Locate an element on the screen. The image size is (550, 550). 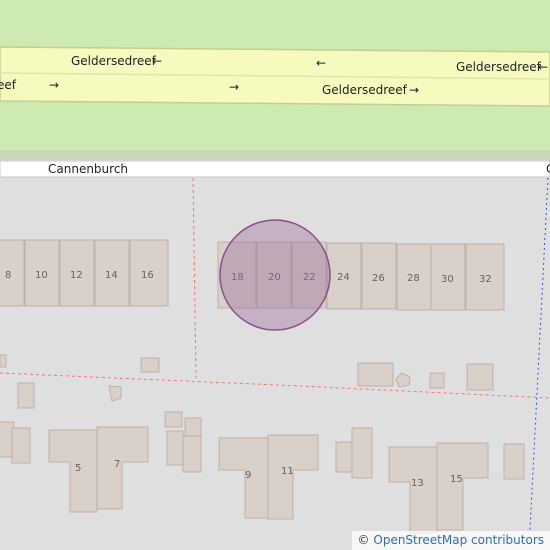
map-attribution: © OpenStreetMap contributors is located at coordinates (450, 540).